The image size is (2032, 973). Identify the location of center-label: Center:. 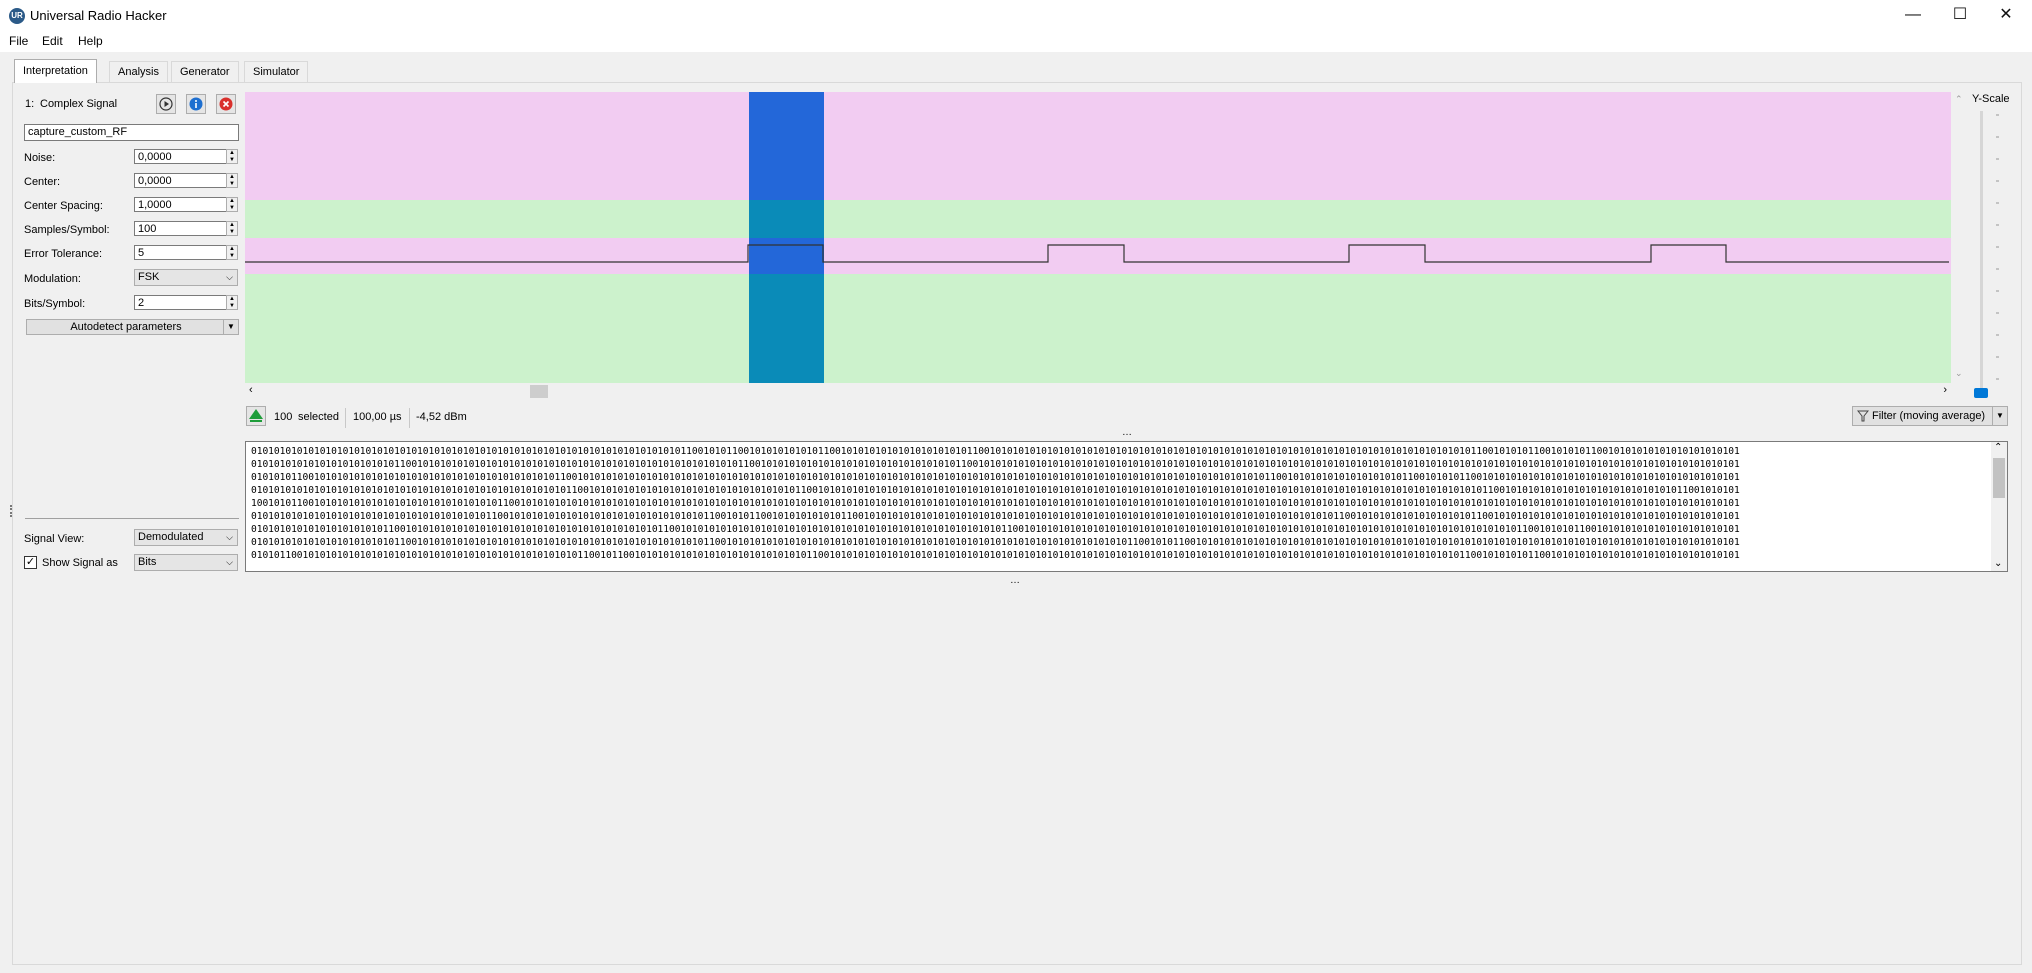
(42, 182).